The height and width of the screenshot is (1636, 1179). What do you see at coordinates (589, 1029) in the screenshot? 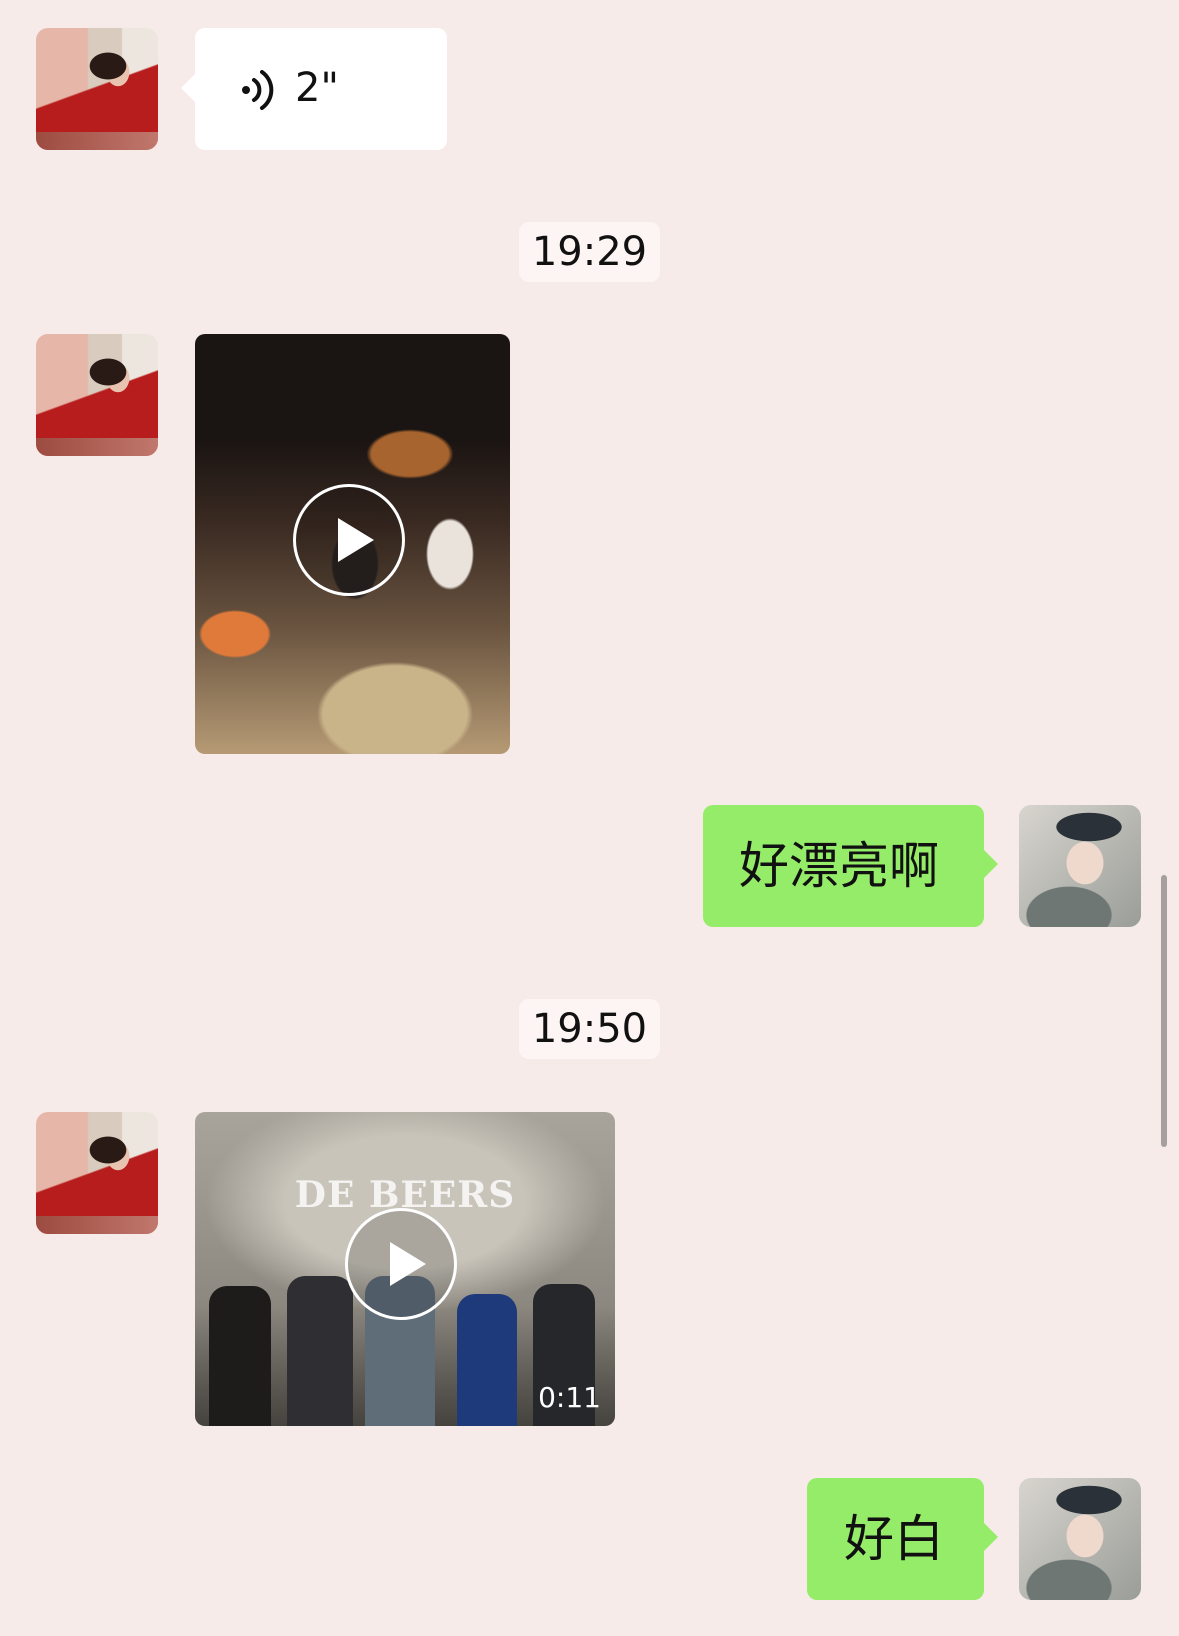
I see `timestamp: 19:50` at bounding box center [589, 1029].